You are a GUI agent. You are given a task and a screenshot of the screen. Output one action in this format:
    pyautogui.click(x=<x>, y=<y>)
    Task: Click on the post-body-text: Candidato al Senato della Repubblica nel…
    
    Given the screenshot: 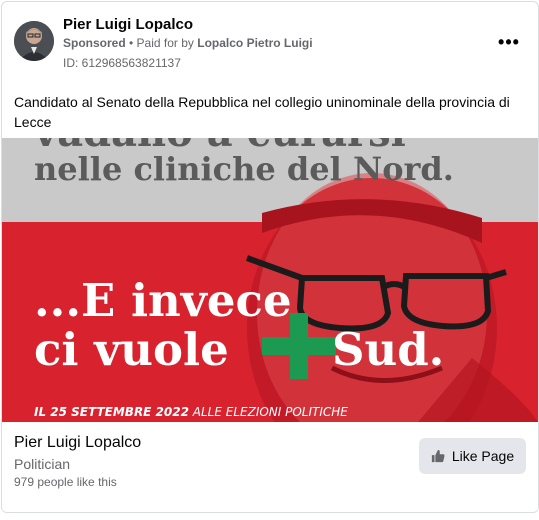 What is the action you would take?
    pyautogui.click(x=262, y=112)
    